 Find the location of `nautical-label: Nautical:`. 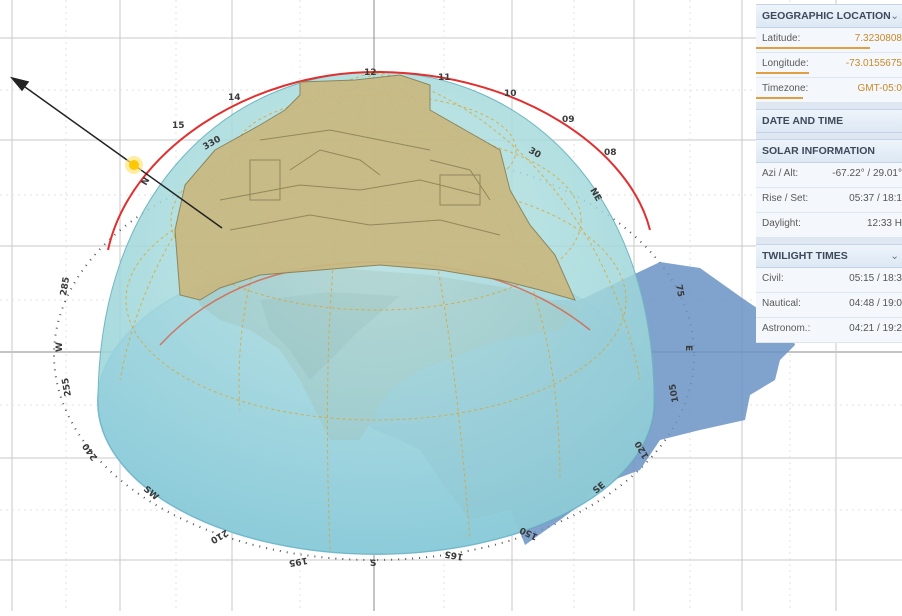

nautical-label: Nautical: is located at coordinates (781, 303).